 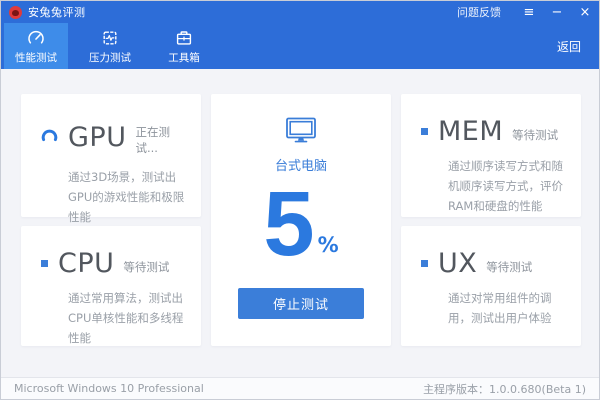 I want to click on mem-status: 等待测试, so click(x=535, y=134).